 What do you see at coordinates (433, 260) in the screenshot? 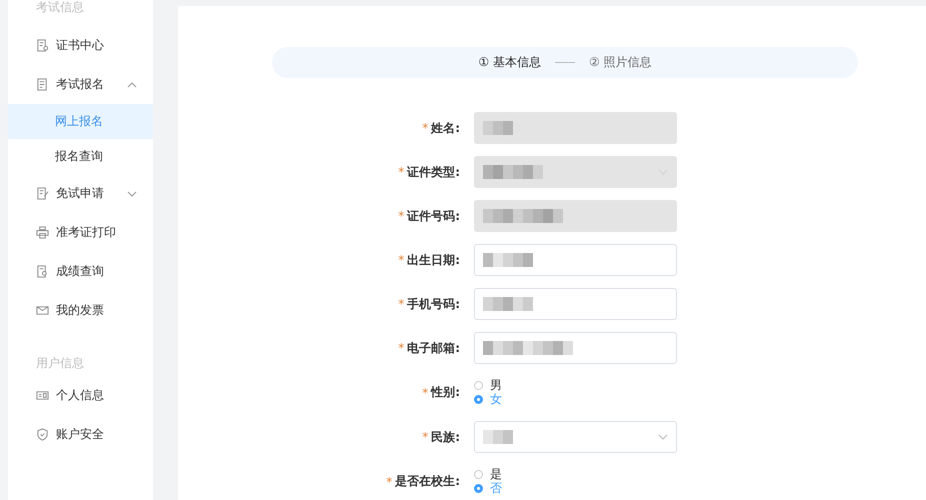
I see `field-label: 出生日期:` at bounding box center [433, 260].